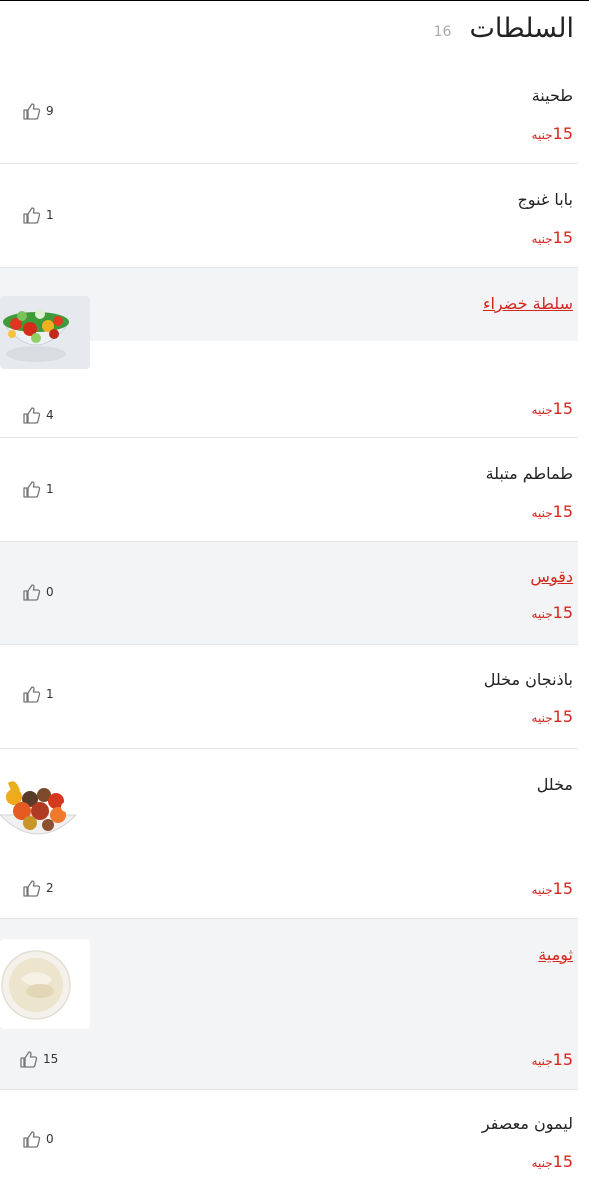  What do you see at coordinates (289, 593) in the screenshot?
I see `list-item: دقوس 15جنيه 0` at bounding box center [289, 593].